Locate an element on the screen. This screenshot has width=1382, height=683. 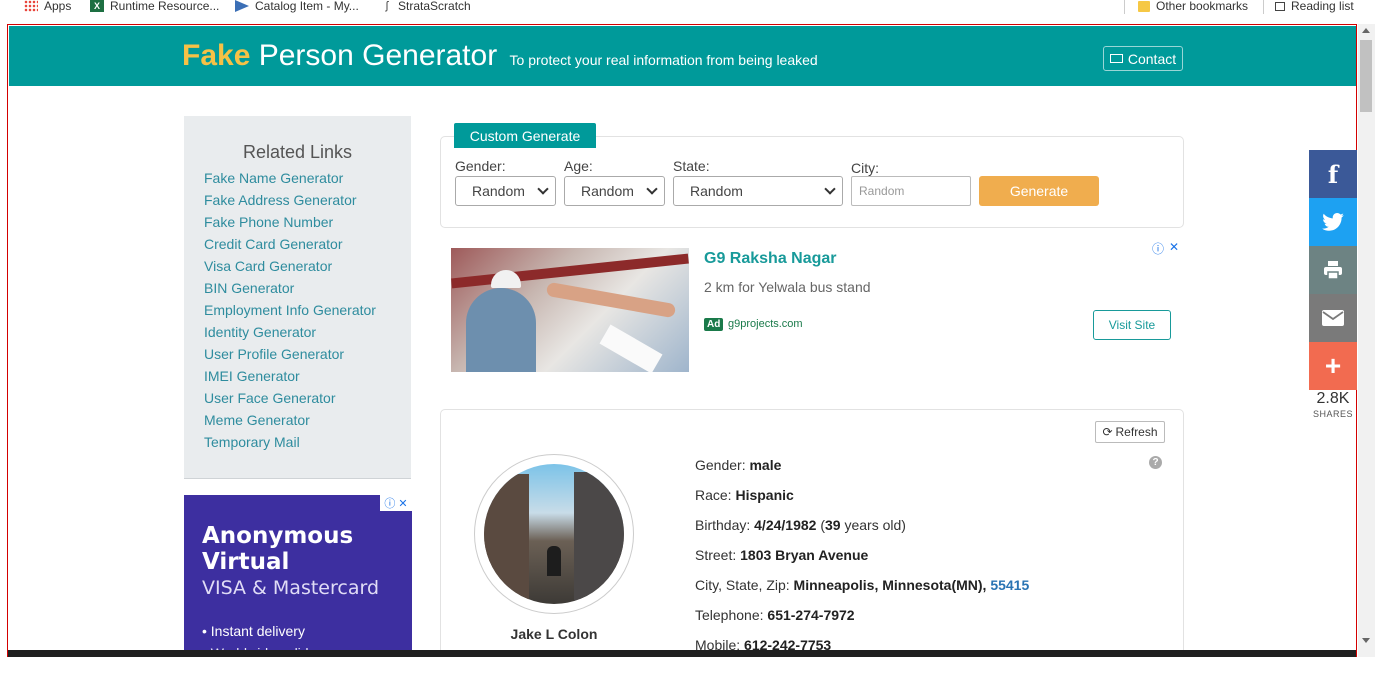
scroll-up-arrow-icon is located at coordinates (1366, 30).